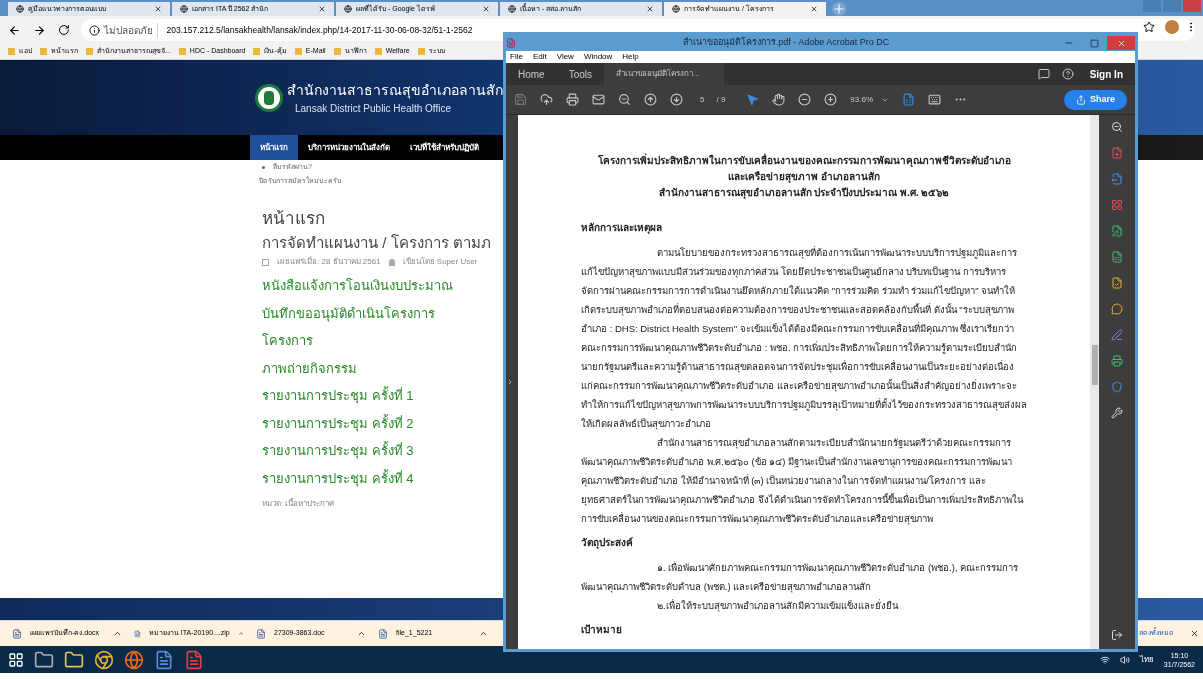 This screenshot has height=679, width=1203. Describe the element at coordinates (1094, 43) in the screenshot. I see `maximize-icon` at that location.